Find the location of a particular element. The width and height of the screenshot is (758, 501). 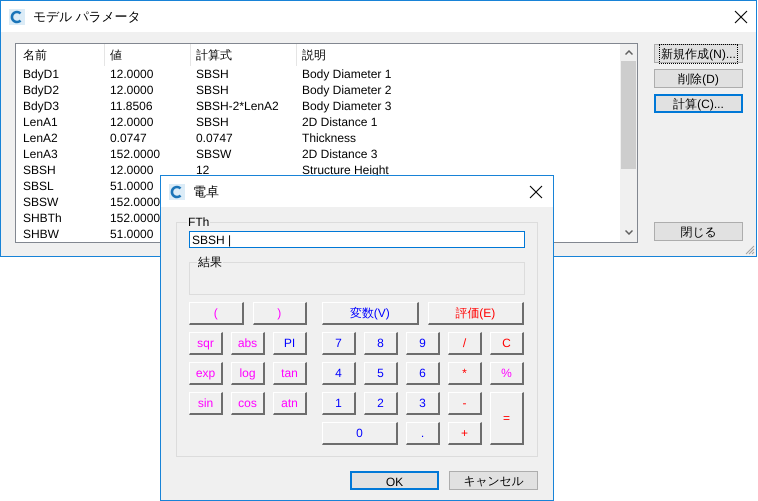

calculator-key: PI is located at coordinates (290, 343).